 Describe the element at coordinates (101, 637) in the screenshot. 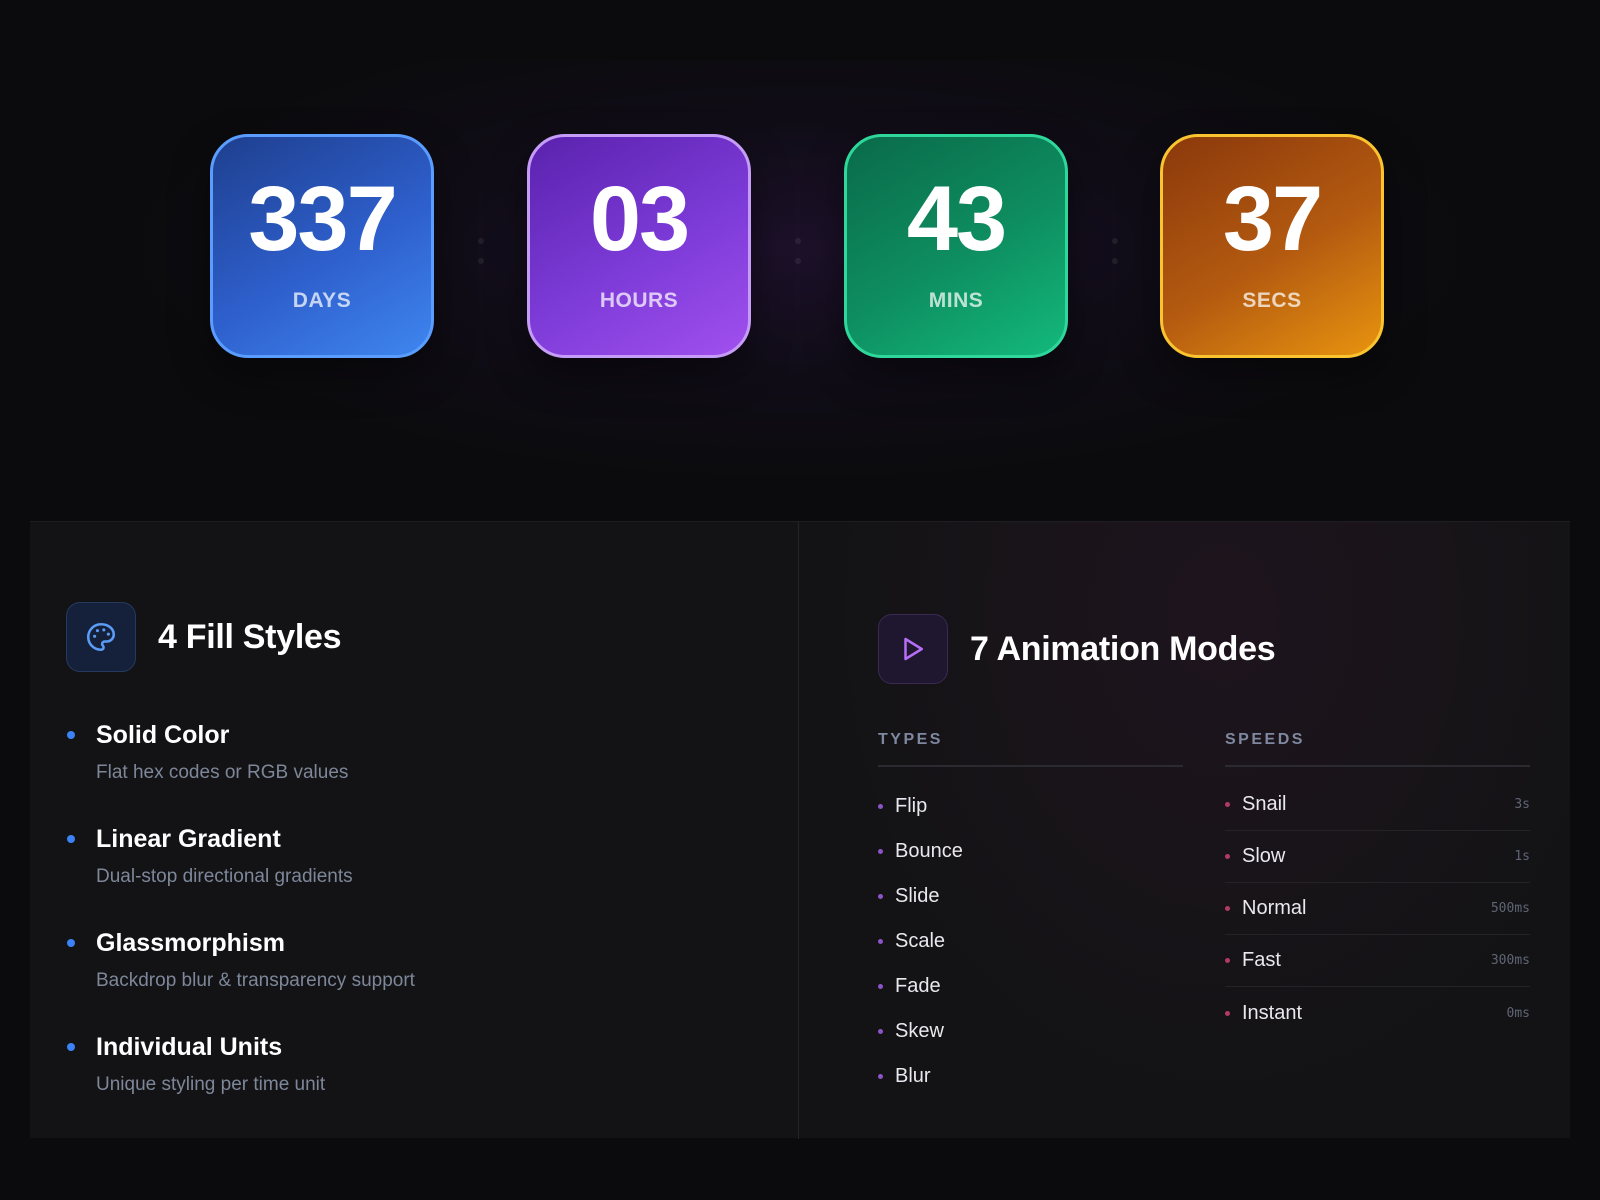

I see `palette-icon` at that location.